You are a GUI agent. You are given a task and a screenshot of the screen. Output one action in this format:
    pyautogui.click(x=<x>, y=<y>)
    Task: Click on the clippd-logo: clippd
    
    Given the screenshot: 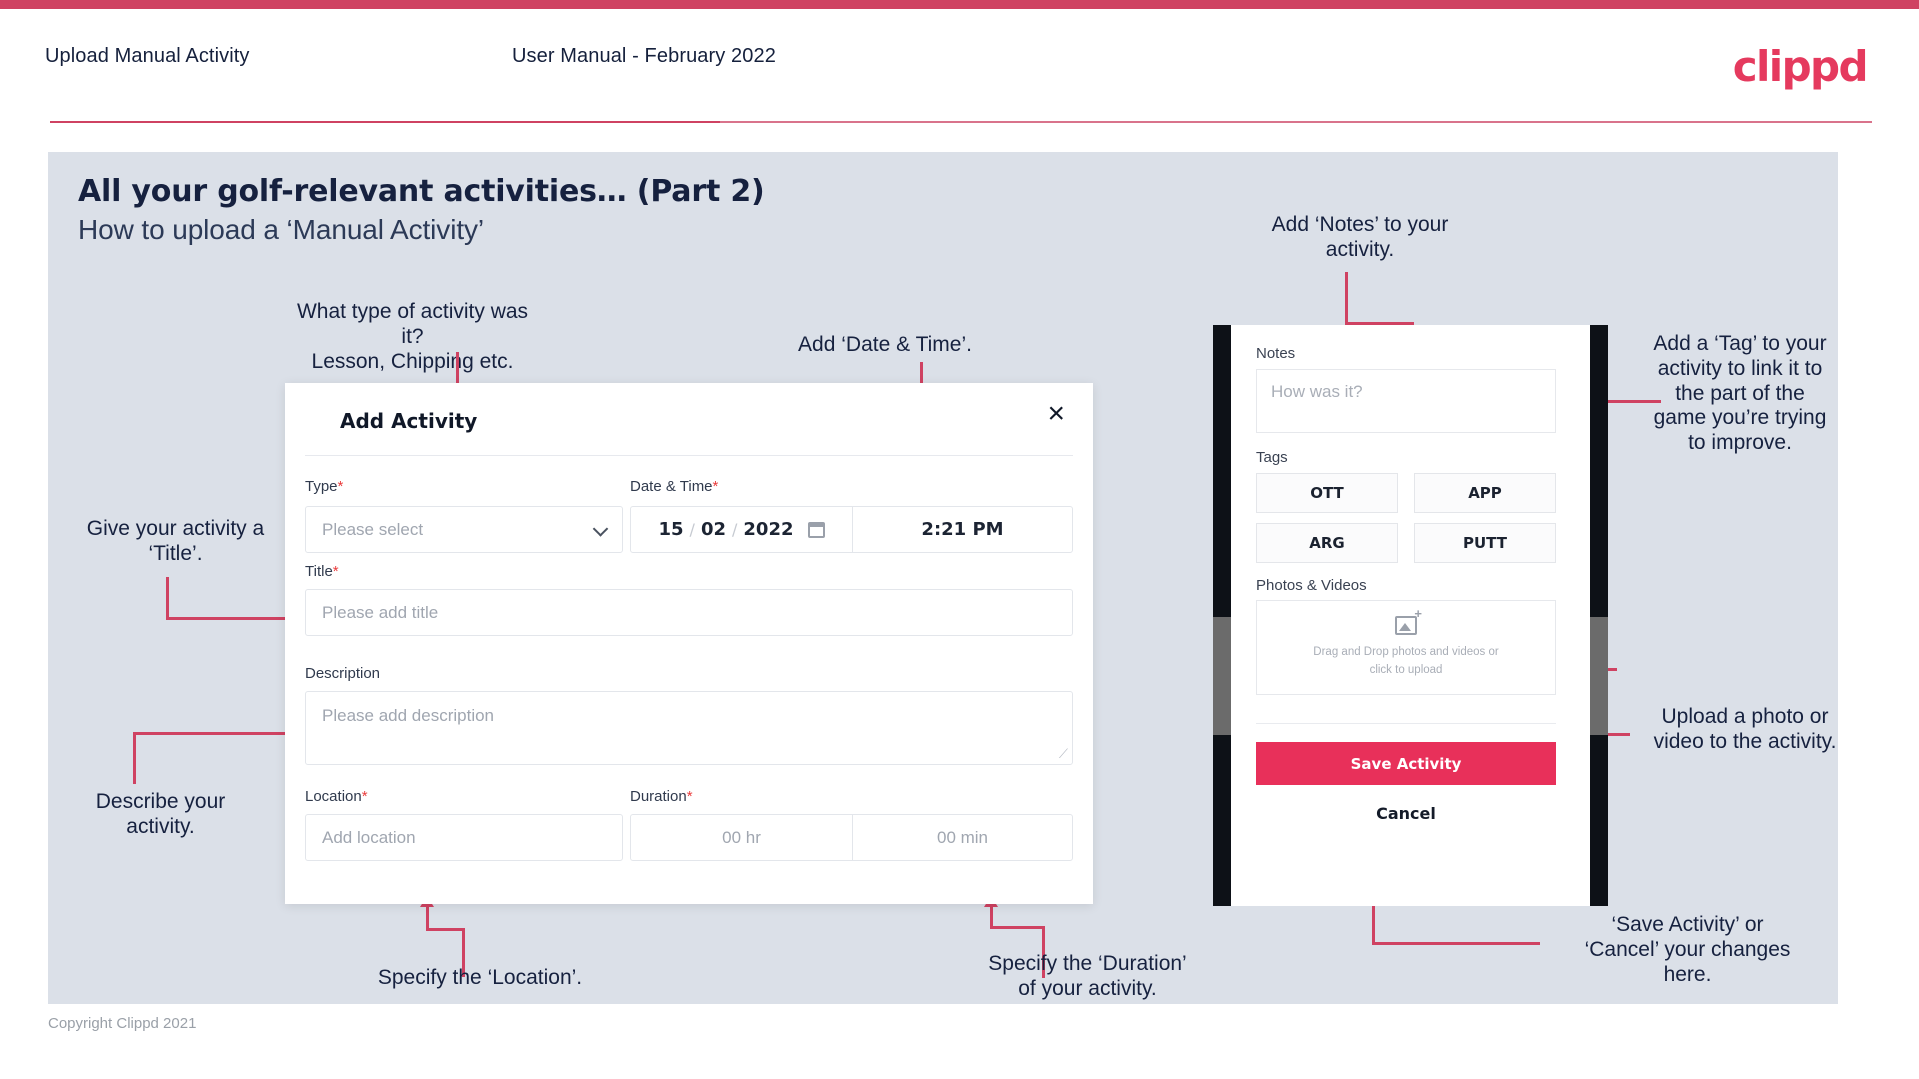 What is the action you would take?
    pyautogui.click(x=1800, y=66)
    